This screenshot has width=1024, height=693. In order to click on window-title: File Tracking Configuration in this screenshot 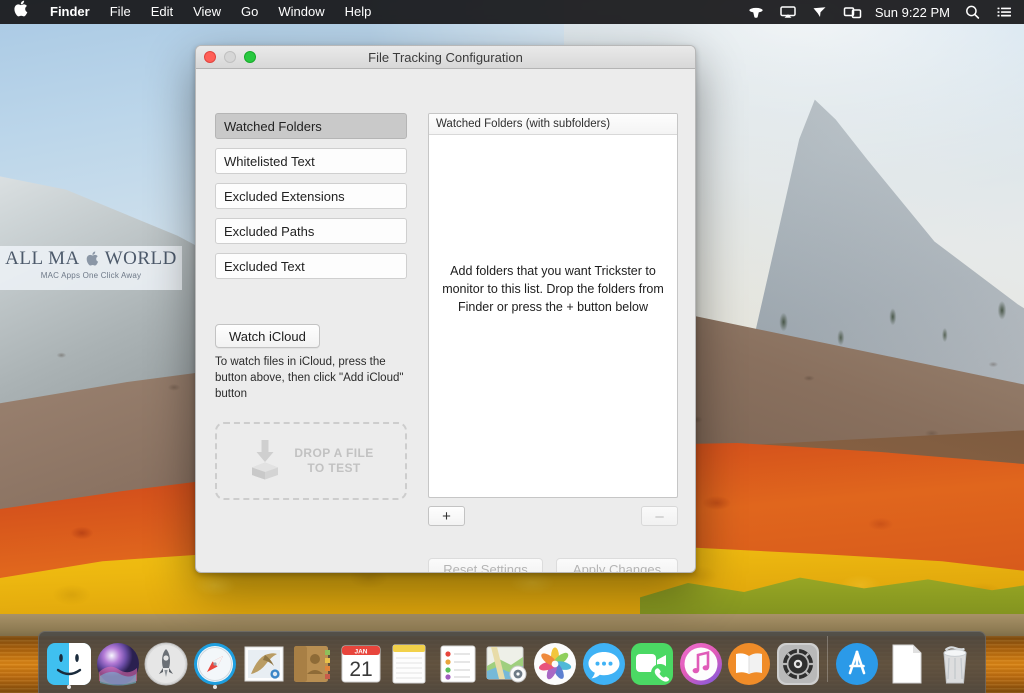, I will do `click(445, 57)`.